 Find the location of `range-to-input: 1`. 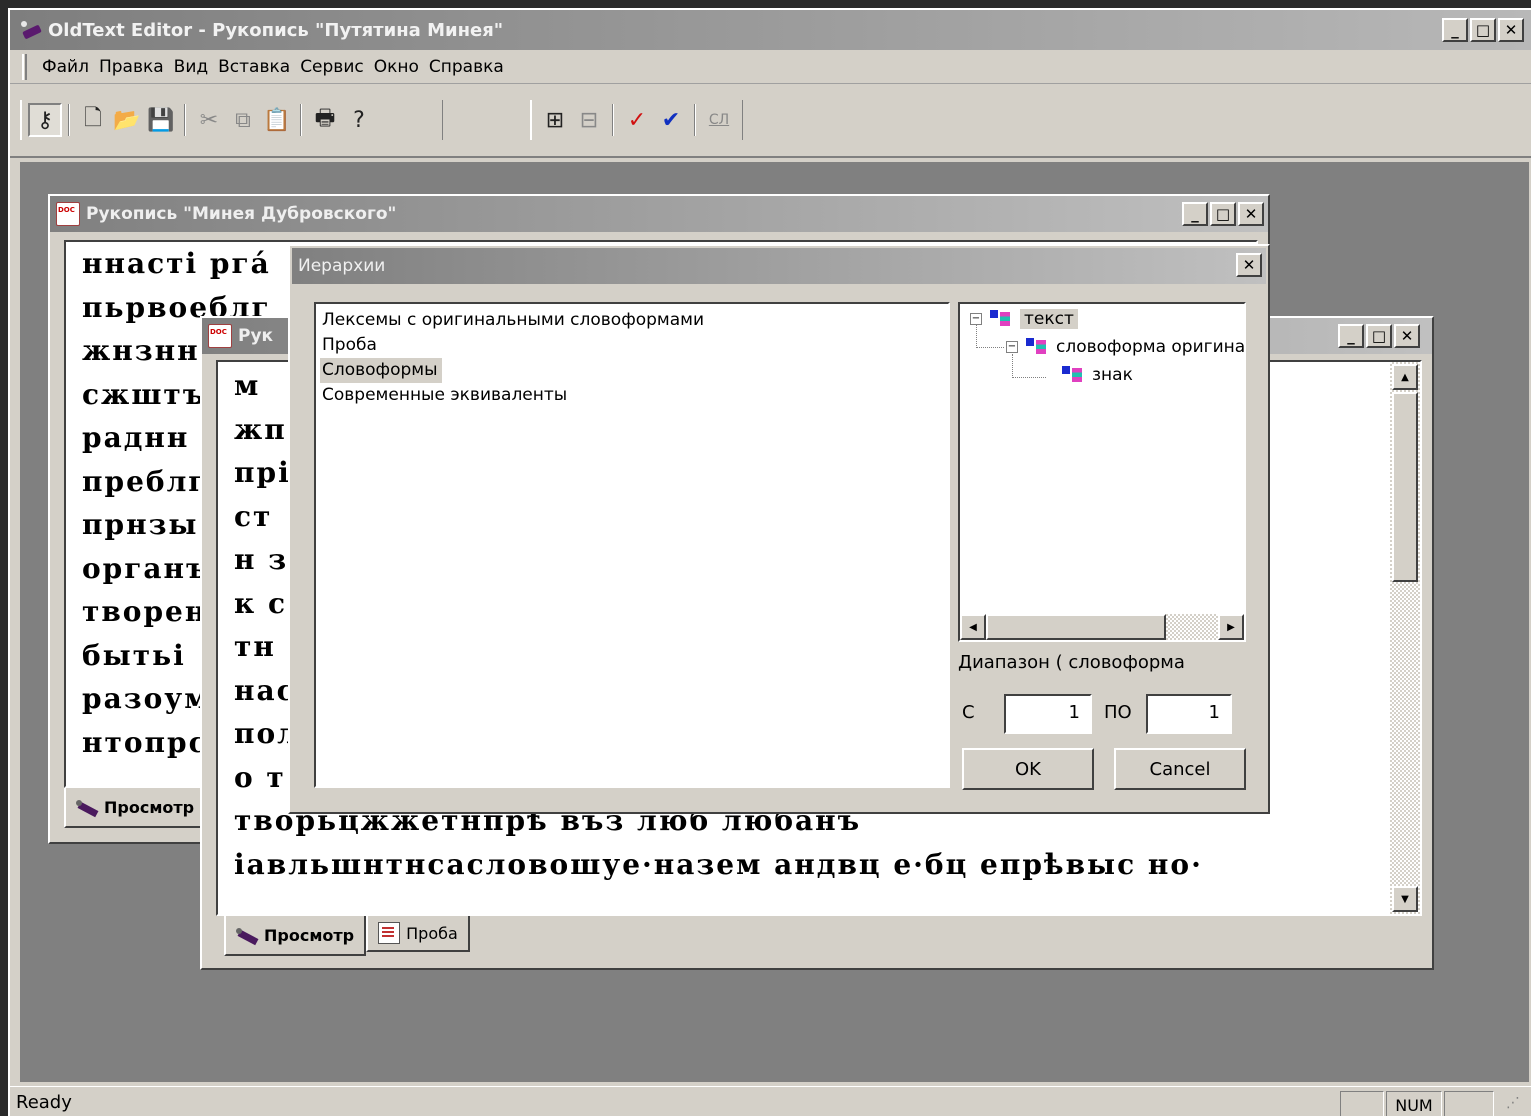

range-to-input: 1 is located at coordinates (1189, 714).